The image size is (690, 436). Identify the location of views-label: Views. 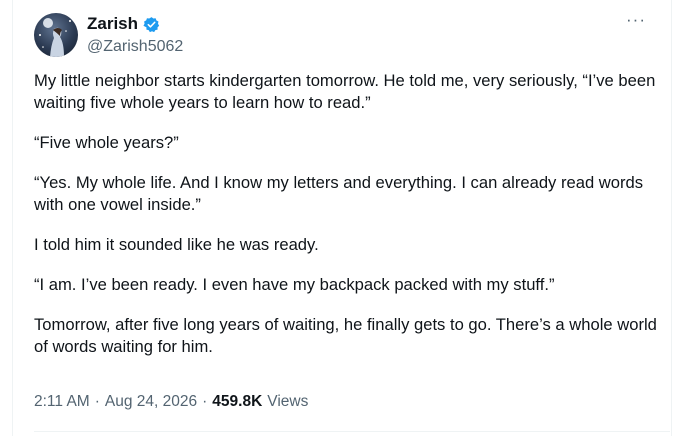
(287, 402).